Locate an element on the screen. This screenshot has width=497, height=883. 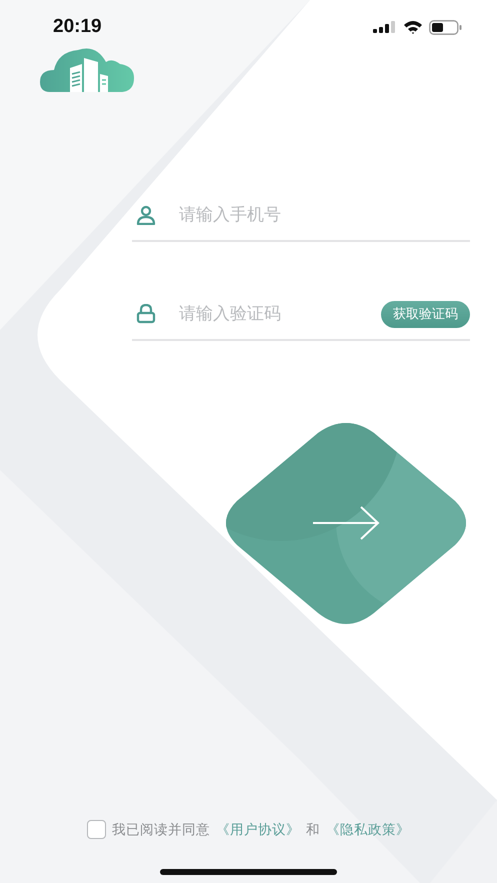
wifi-icon is located at coordinates (413, 27).